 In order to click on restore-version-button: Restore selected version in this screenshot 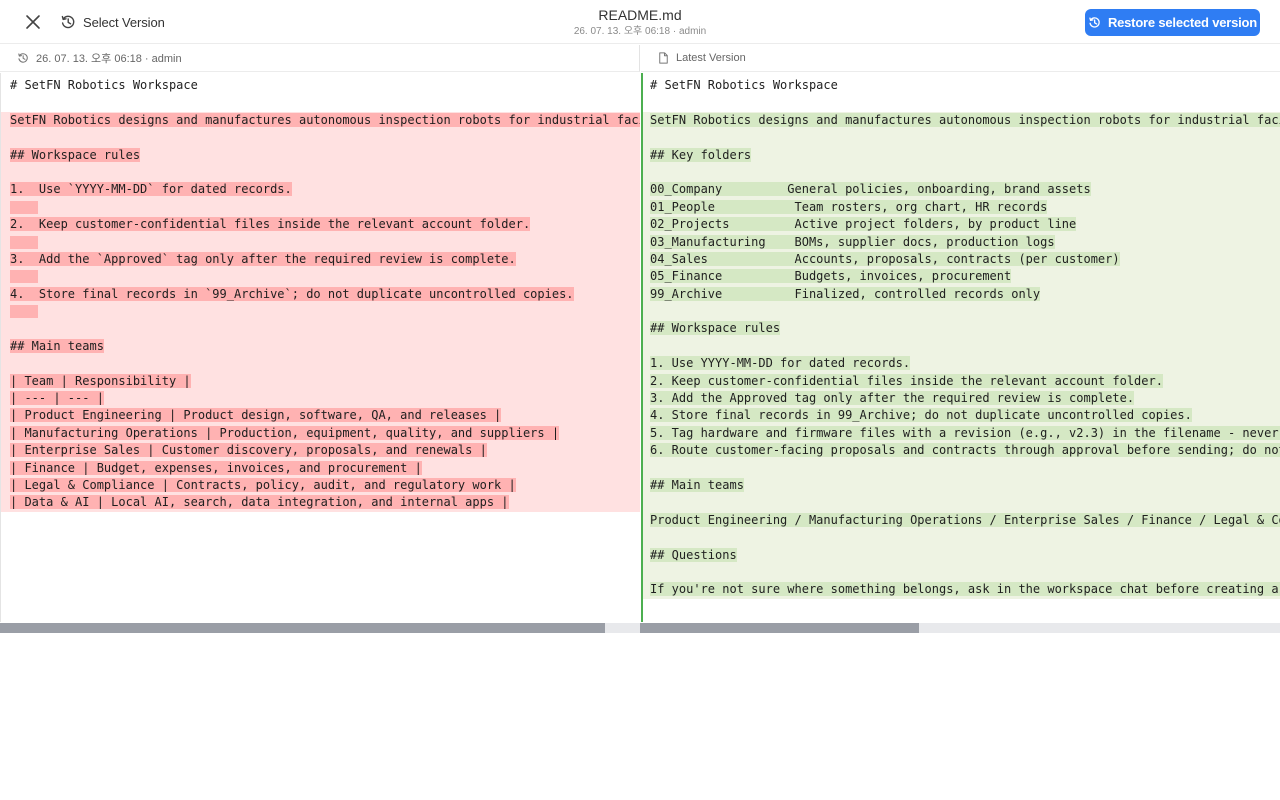, I will do `click(1172, 22)`.